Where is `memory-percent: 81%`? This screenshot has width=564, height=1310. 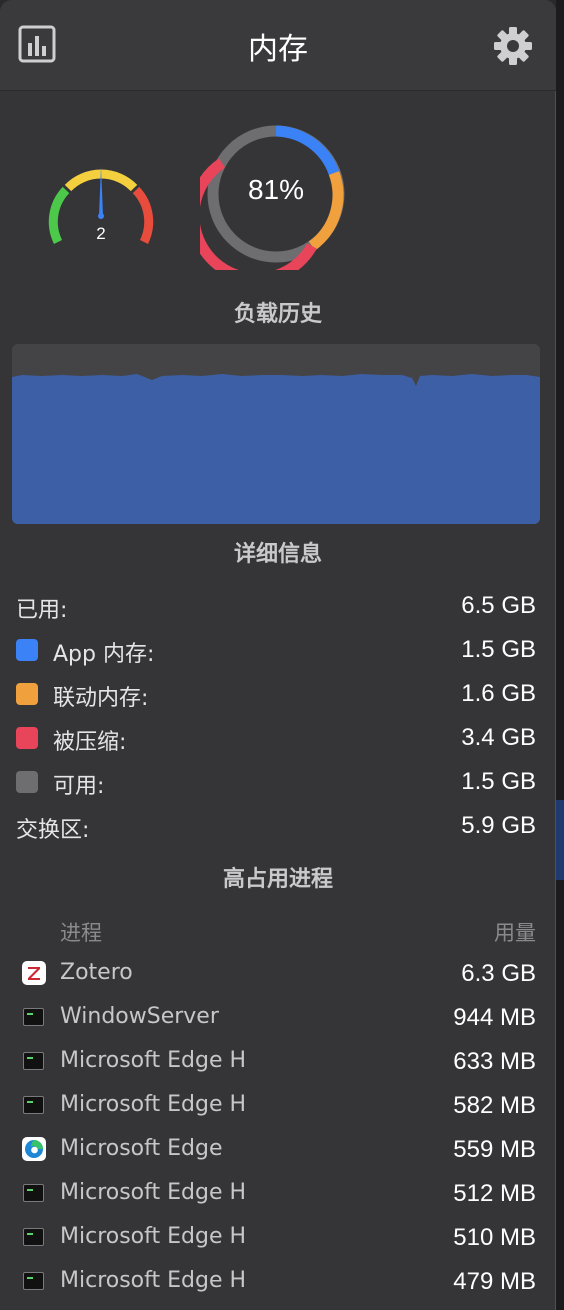
memory-percent: 81% is located at coordinates (276, 189).